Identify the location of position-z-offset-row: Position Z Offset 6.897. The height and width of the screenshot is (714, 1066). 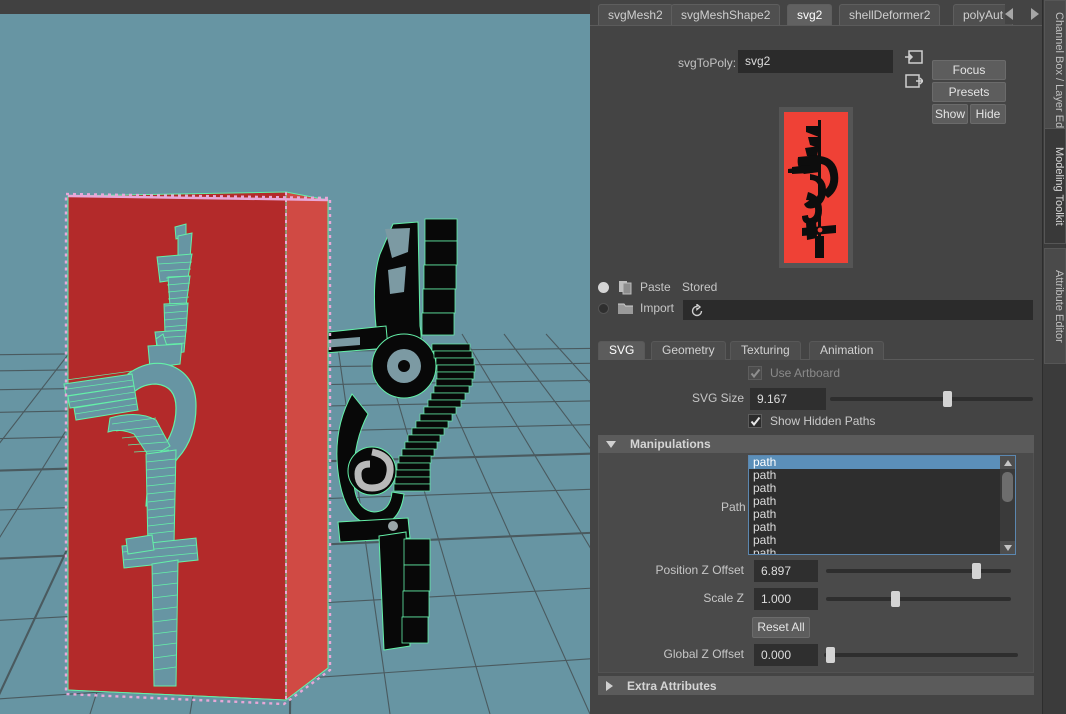
(816, 571).